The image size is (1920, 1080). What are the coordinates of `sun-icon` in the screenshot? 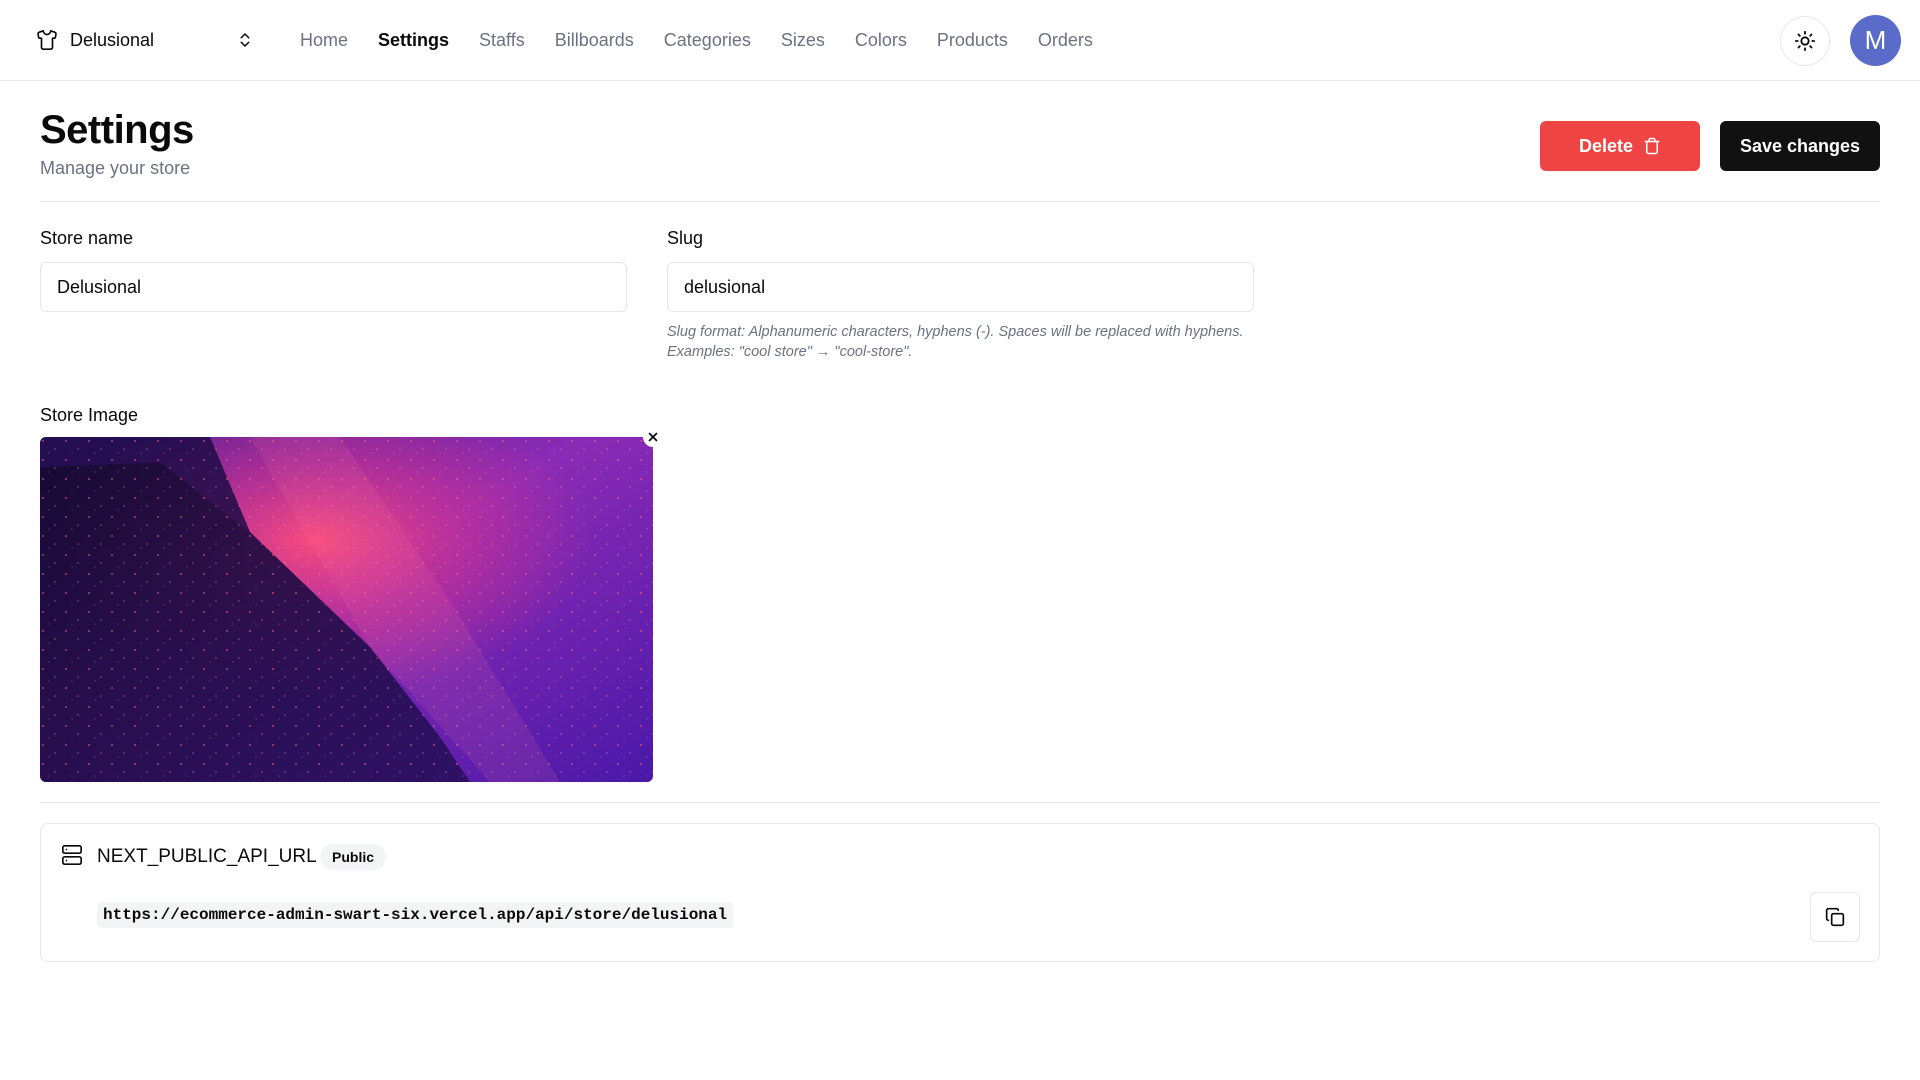 It's located at (1805, 41).